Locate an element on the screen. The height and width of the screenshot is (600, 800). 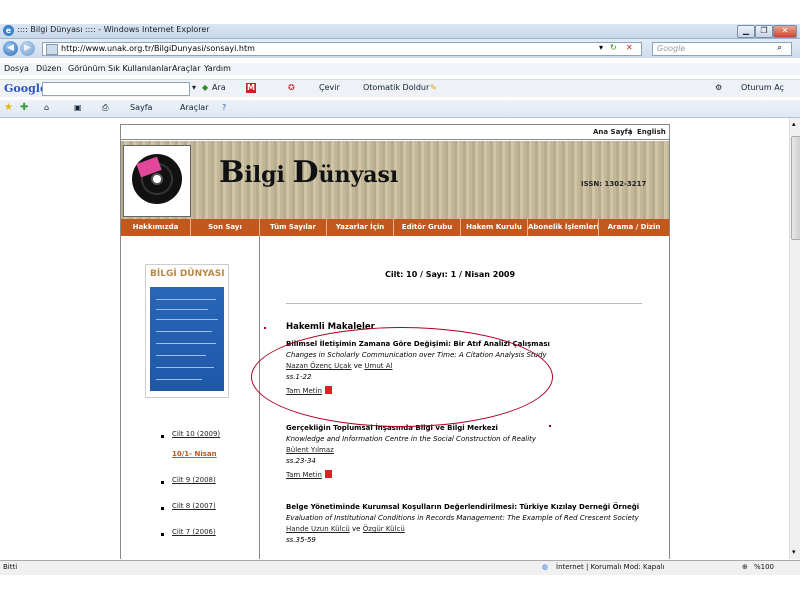
search-icon: ⌕ is located at coordinates (779, 48).